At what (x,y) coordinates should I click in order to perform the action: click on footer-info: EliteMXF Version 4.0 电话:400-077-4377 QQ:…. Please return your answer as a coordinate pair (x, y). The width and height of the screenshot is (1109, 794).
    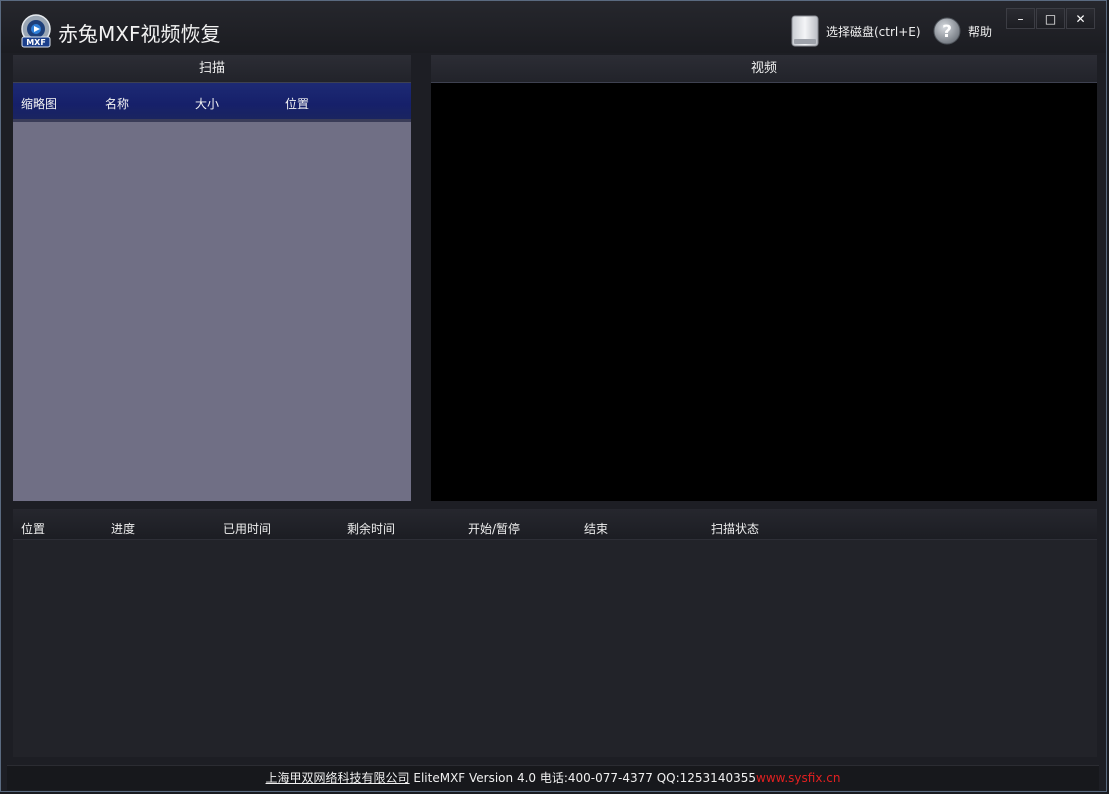
    Looking at the image, I should click on (582, 778).